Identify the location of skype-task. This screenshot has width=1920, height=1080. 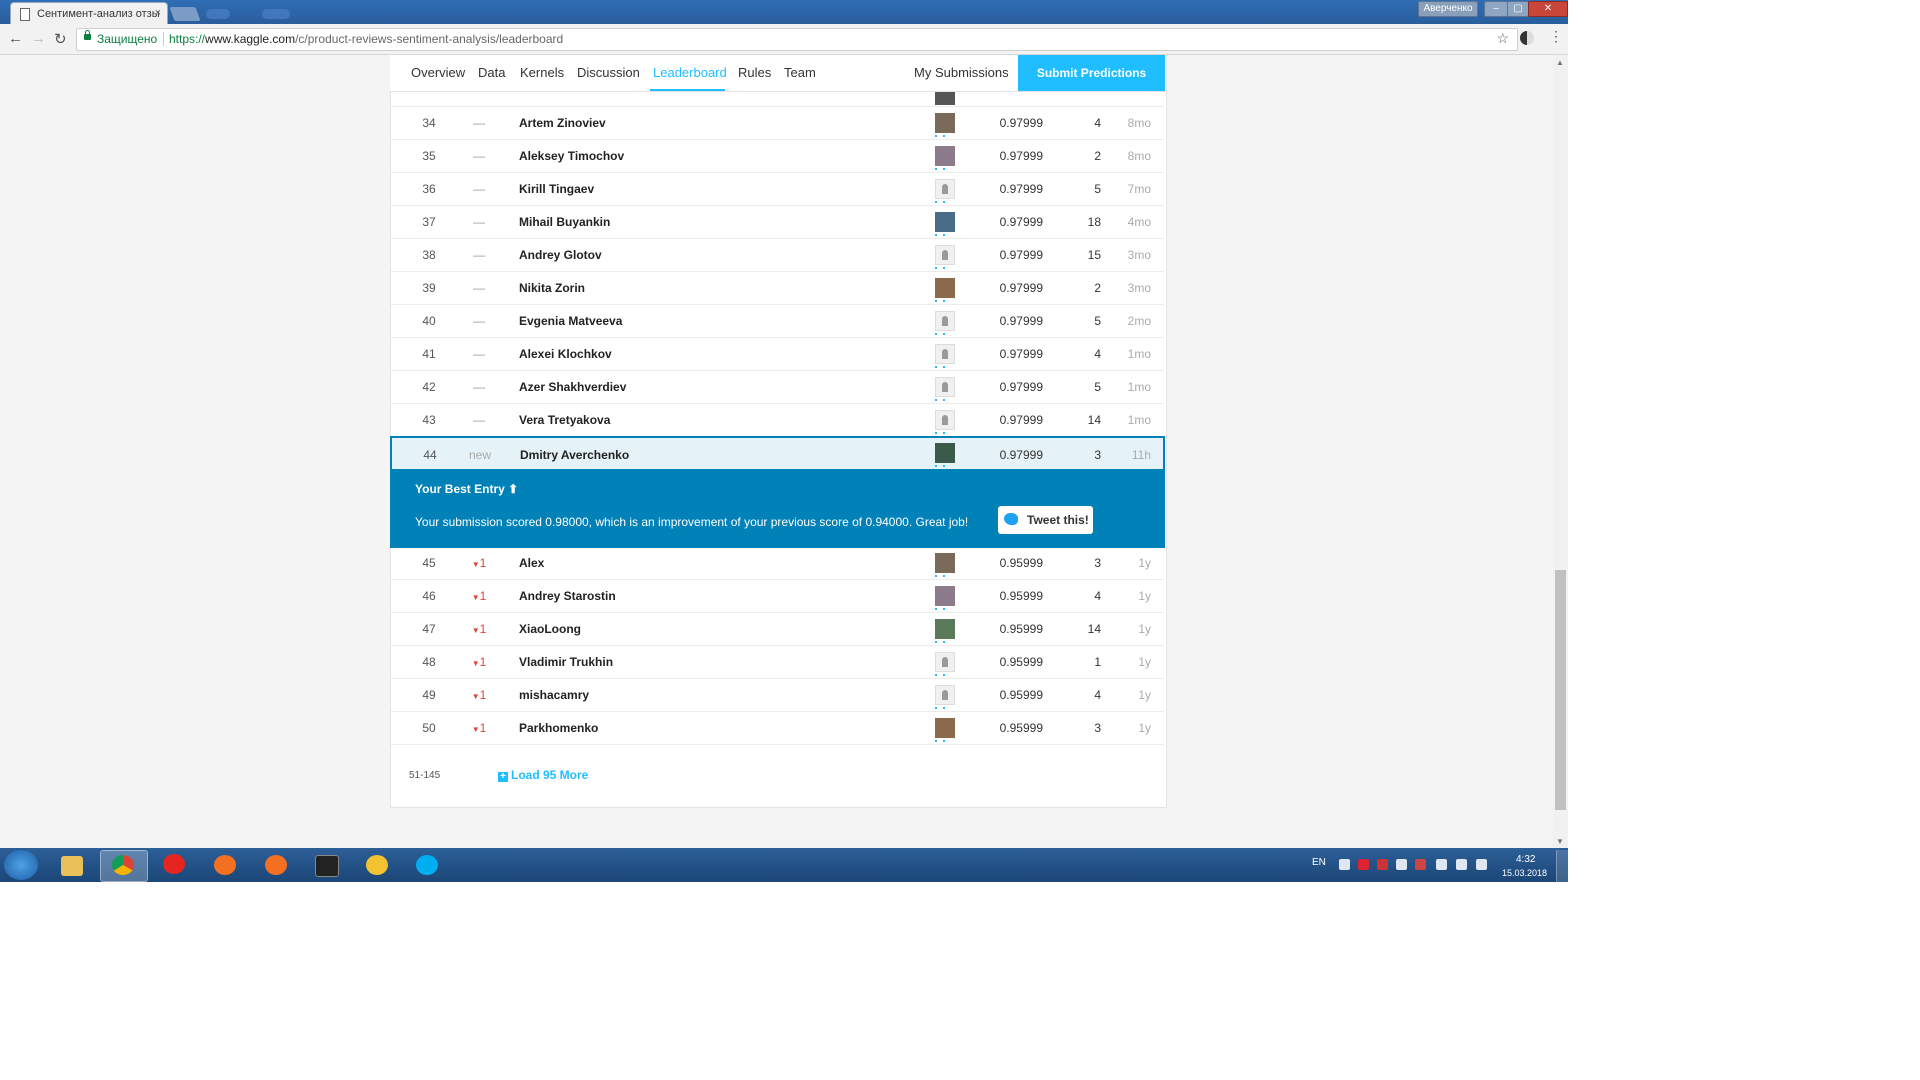
(427, 865).